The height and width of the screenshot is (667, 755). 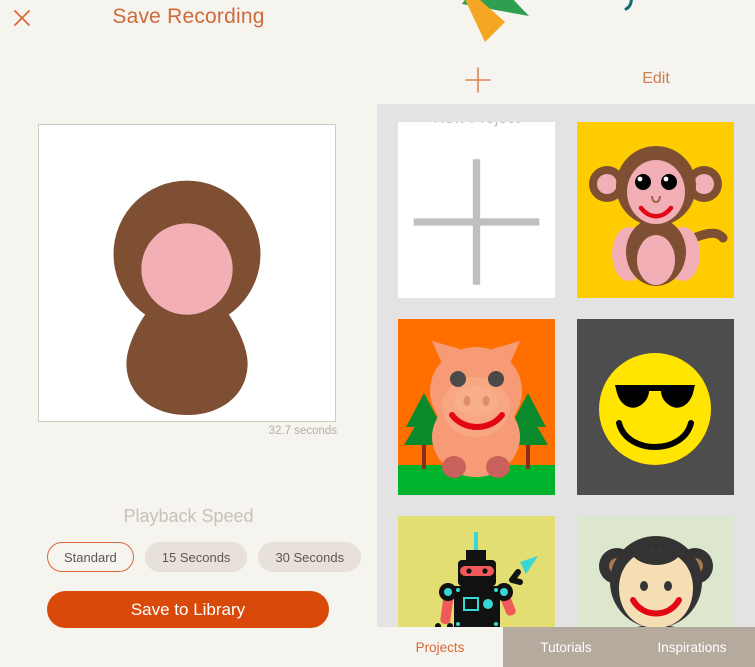 What do you see at coordinates (188, 30) in the screenshot?
I see `panel-header: Save Recording` at bounding box center [188, 30].